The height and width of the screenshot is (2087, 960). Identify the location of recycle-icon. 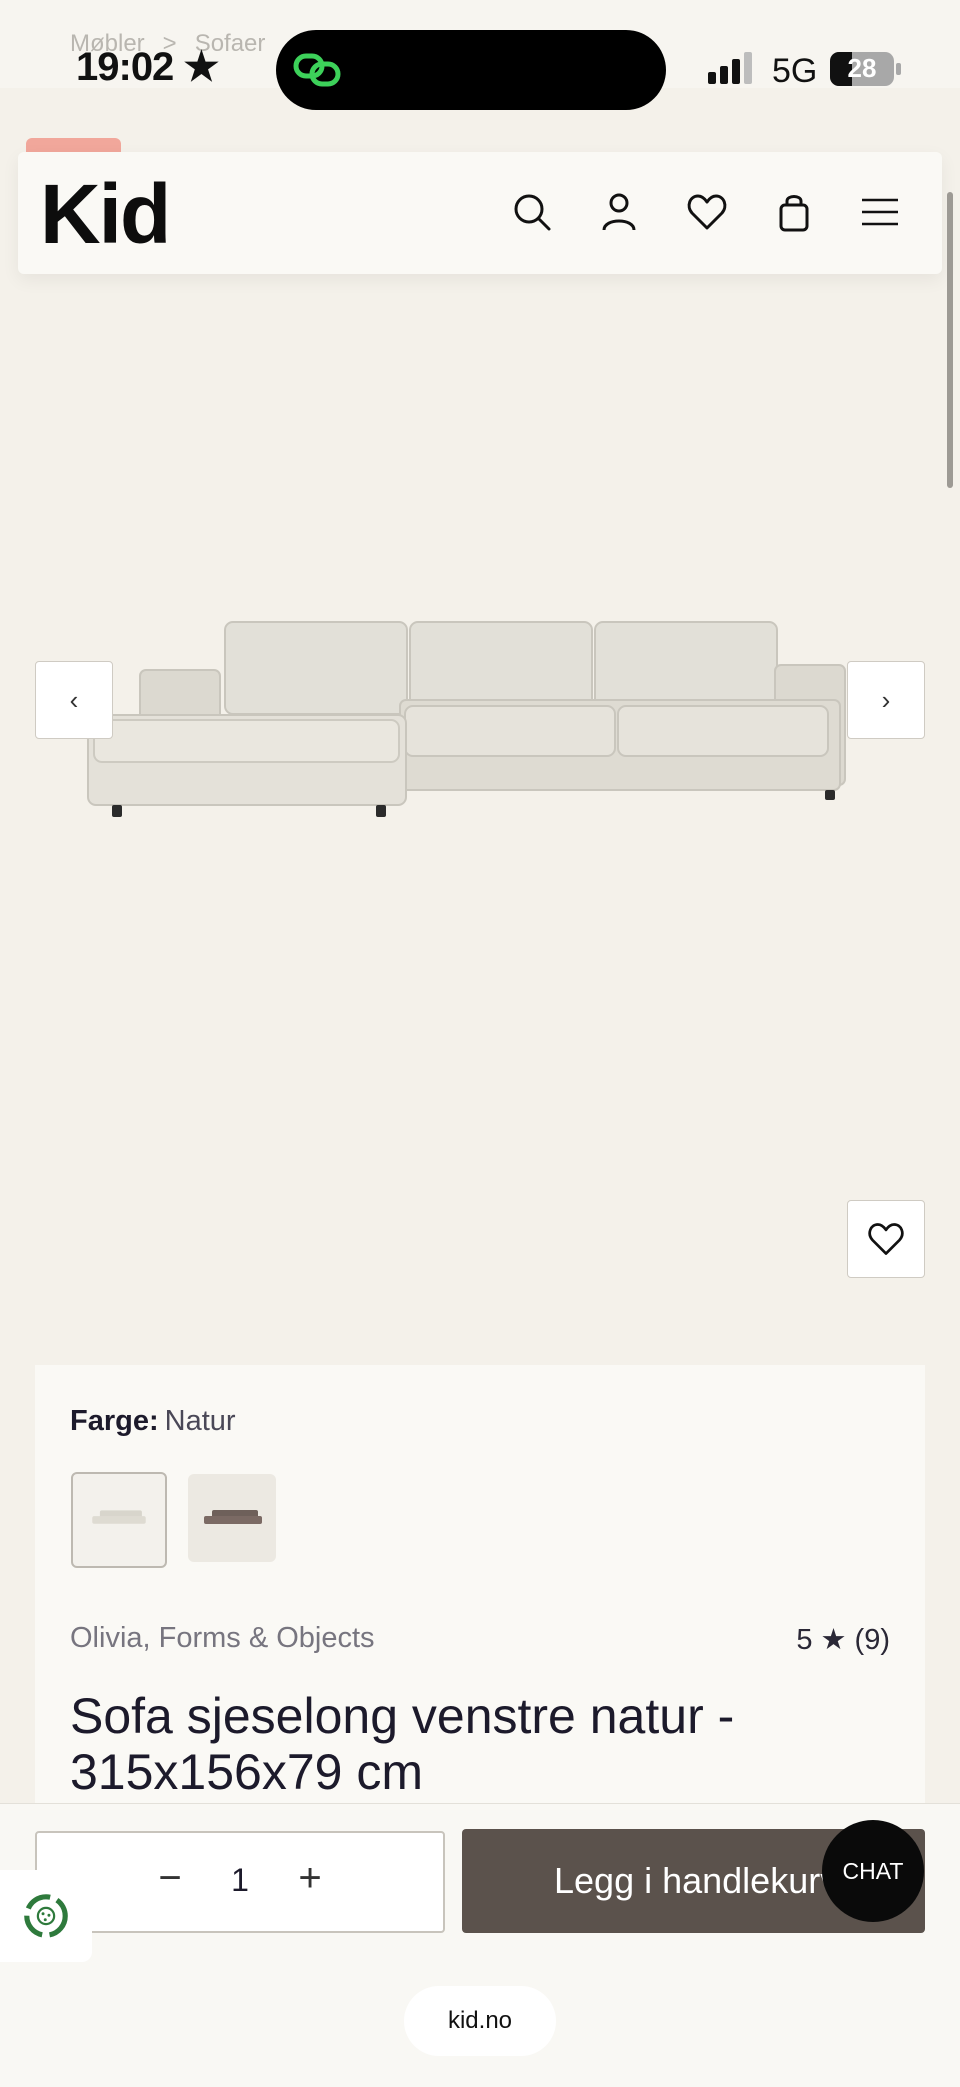
(46, 1916).